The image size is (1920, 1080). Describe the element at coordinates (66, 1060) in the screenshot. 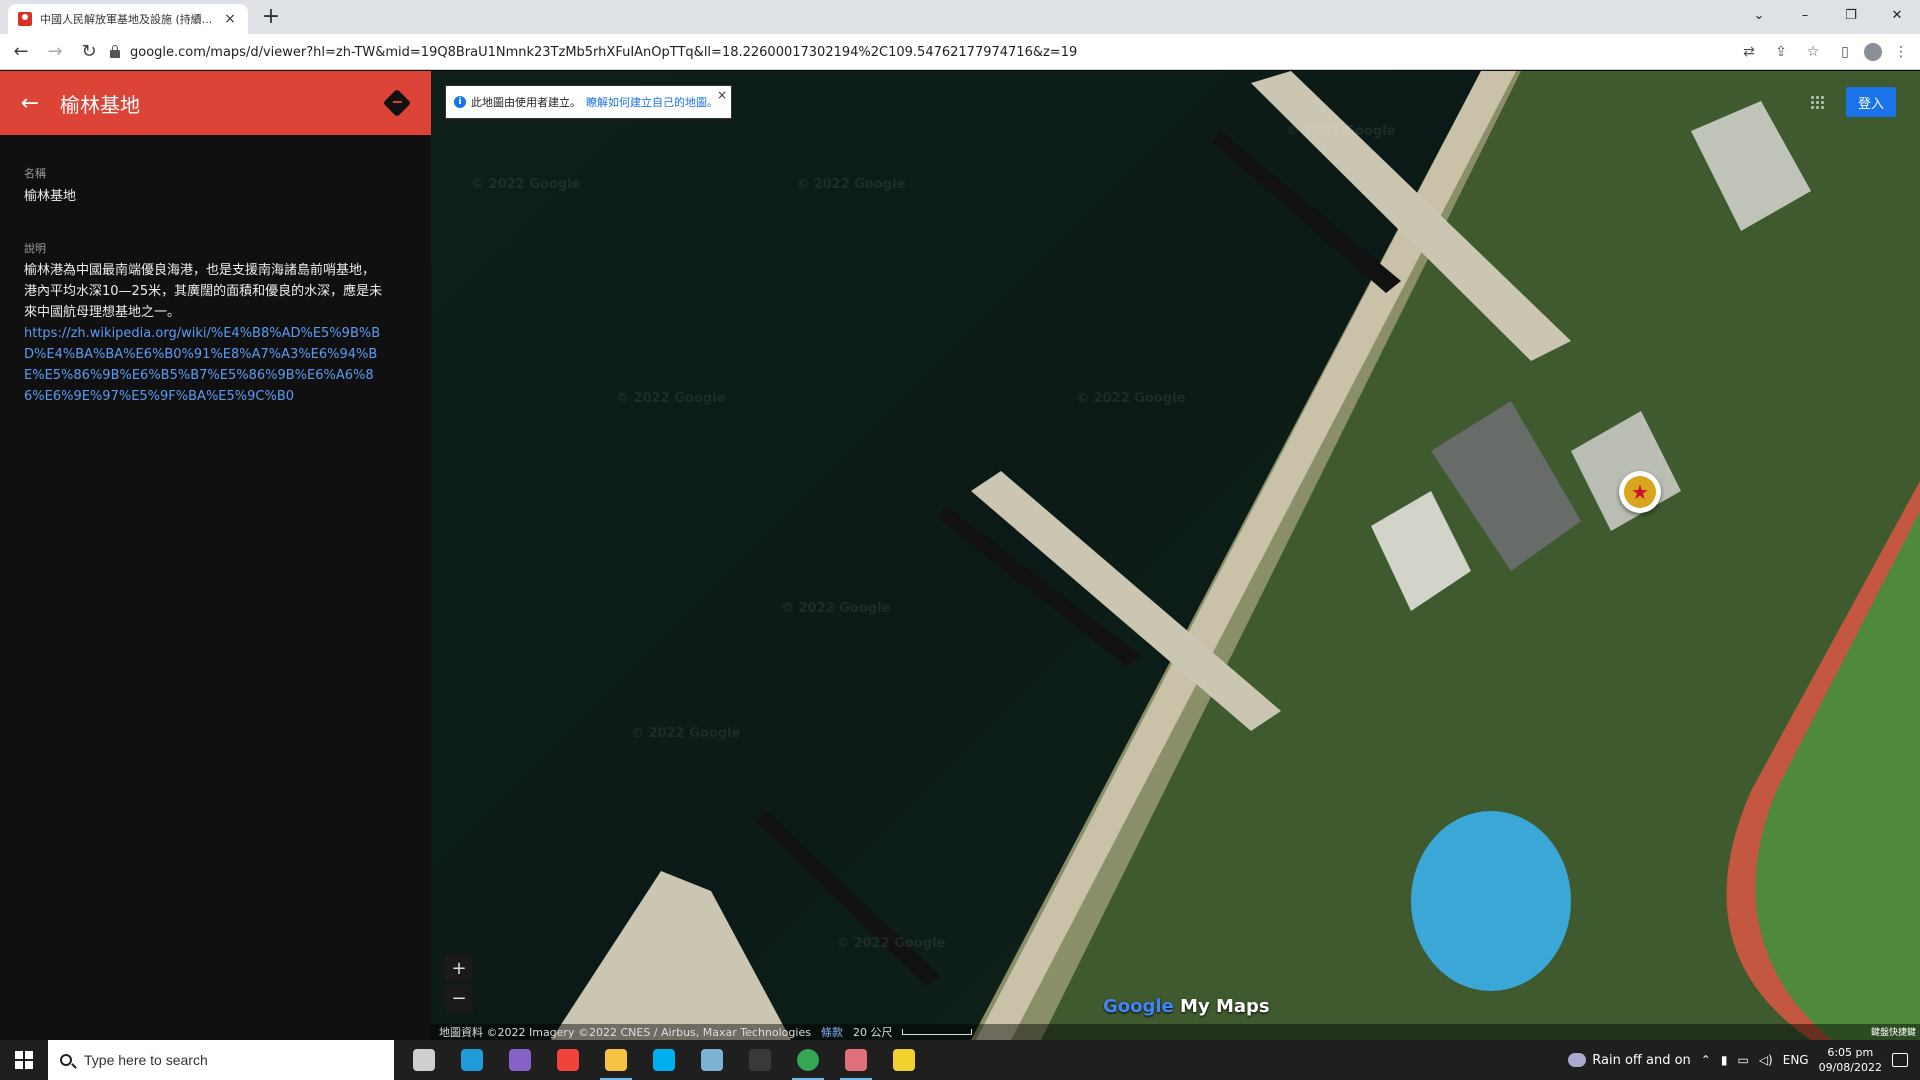

I see `search-icon` at that location.